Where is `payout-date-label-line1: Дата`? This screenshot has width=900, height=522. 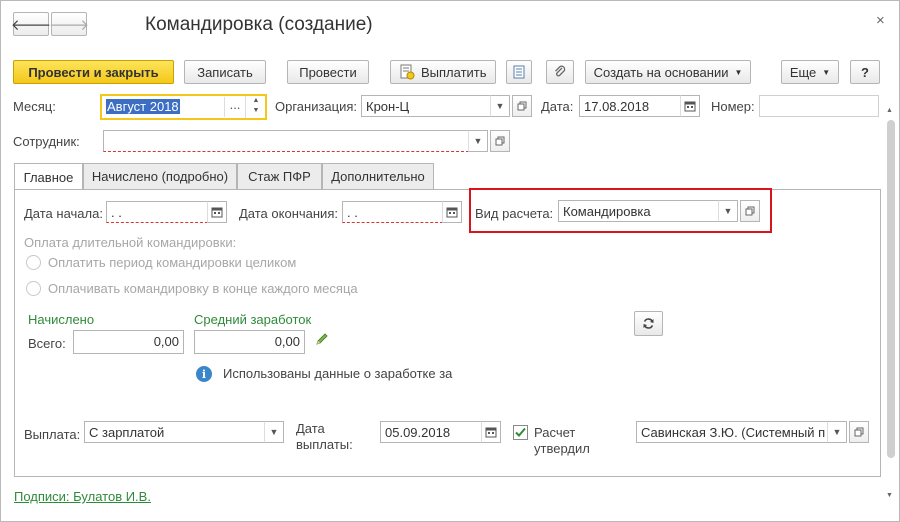 payout-date-label-line1: Дата is located at coordinates (310, 428).